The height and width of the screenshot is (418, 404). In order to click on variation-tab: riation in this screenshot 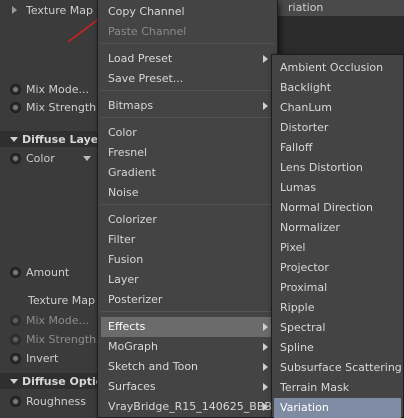, I will do `click(341, 8)`.